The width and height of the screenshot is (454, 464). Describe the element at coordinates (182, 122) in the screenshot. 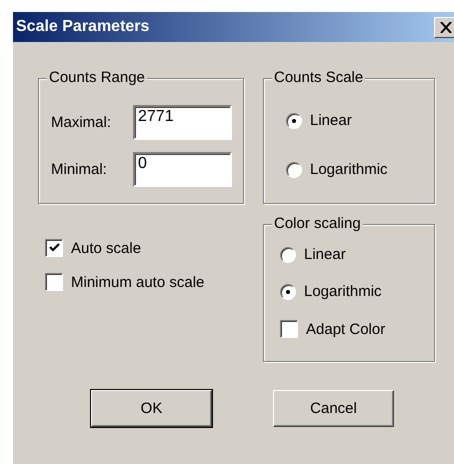

I see `input-field: 2771` at that location.